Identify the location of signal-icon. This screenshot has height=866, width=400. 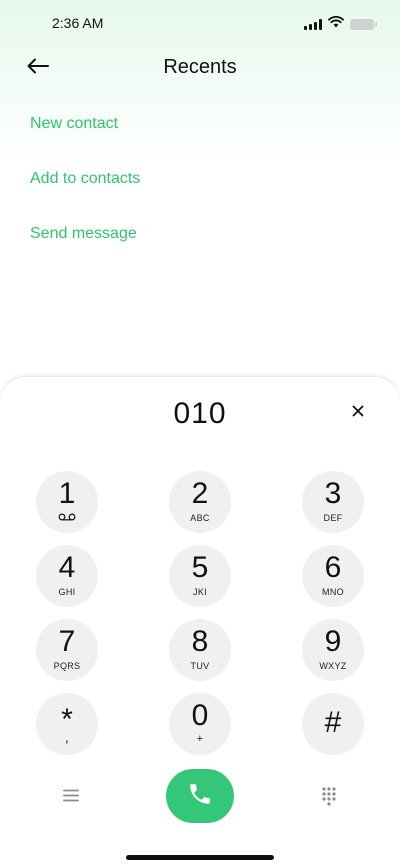
(313, 24).